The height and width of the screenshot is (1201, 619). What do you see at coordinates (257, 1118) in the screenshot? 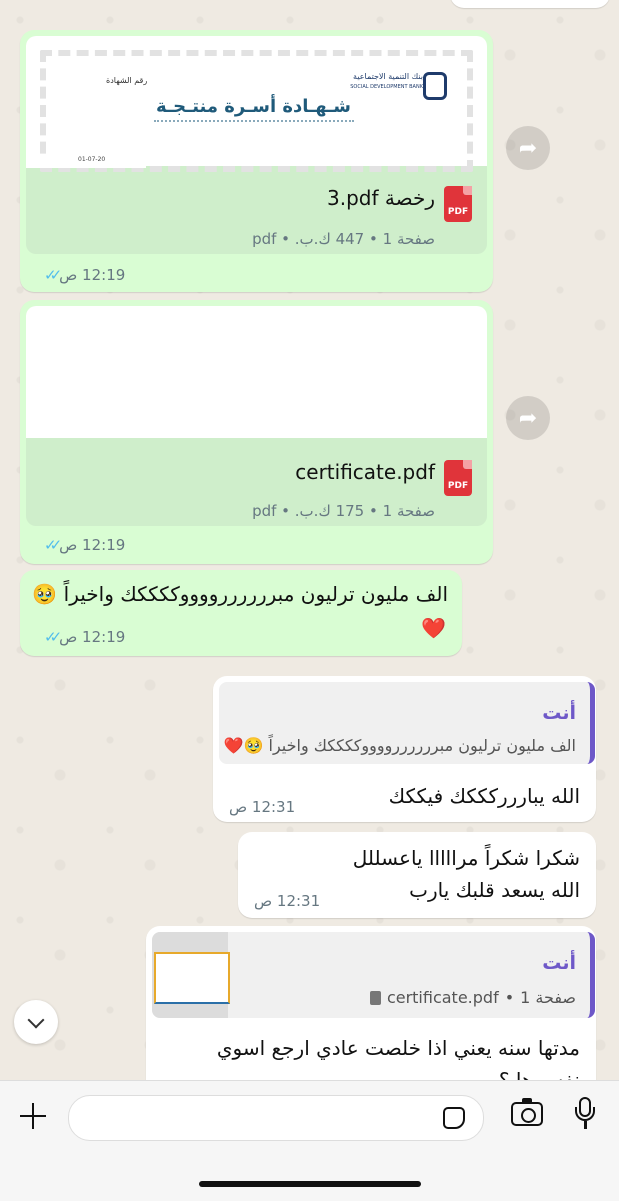
I see `message-text-field` at bounding box center [257, 1118].